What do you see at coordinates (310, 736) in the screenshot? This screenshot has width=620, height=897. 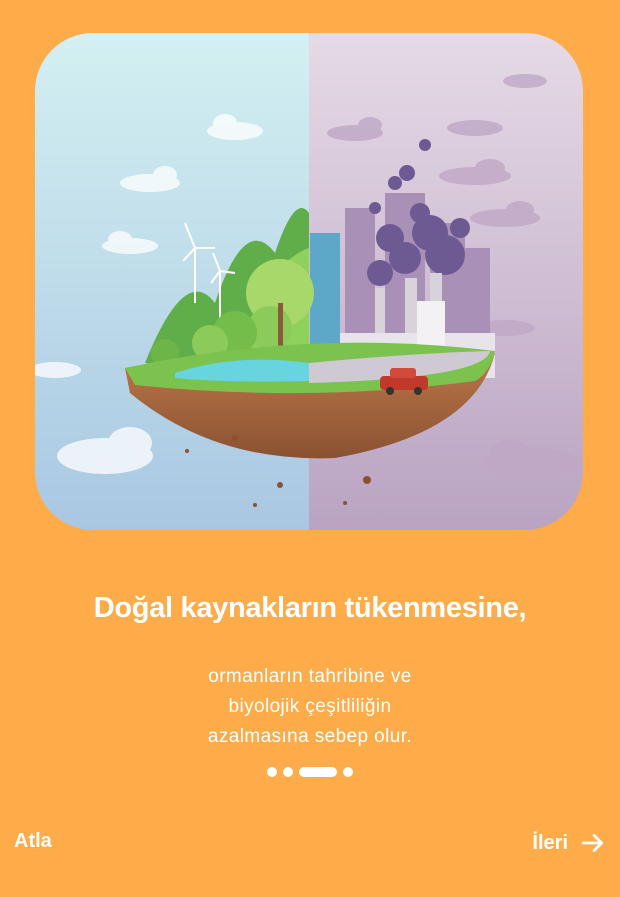 I see `description-line-3: azalmasına sebep olur.` at bounding box center [310, 736].